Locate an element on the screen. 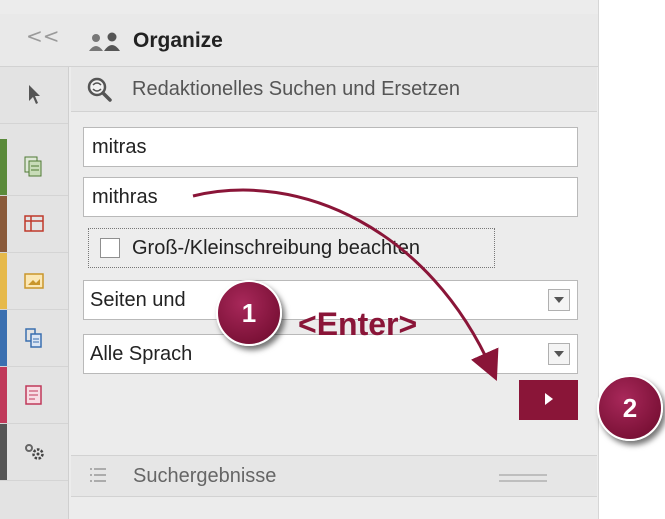 The image size is (665, 519). pages-tool-stripe is located at coordinates (3, 167).